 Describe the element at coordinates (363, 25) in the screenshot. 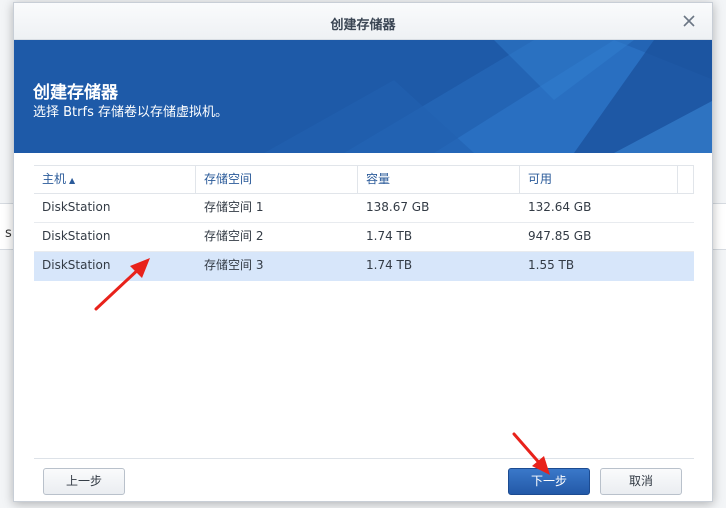

I see `window-title: 创建存储器` at that location.